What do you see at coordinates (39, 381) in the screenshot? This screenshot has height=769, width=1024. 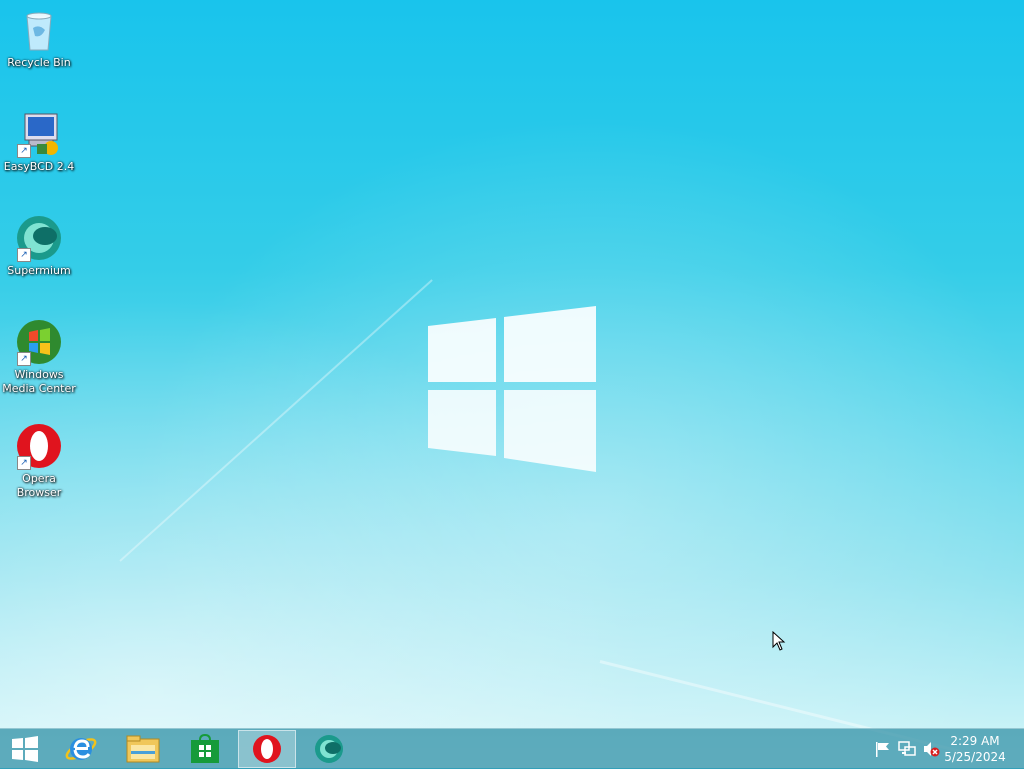 I see `desktop-icon-label: Windows Media Center` at bounding box center [39, 381].